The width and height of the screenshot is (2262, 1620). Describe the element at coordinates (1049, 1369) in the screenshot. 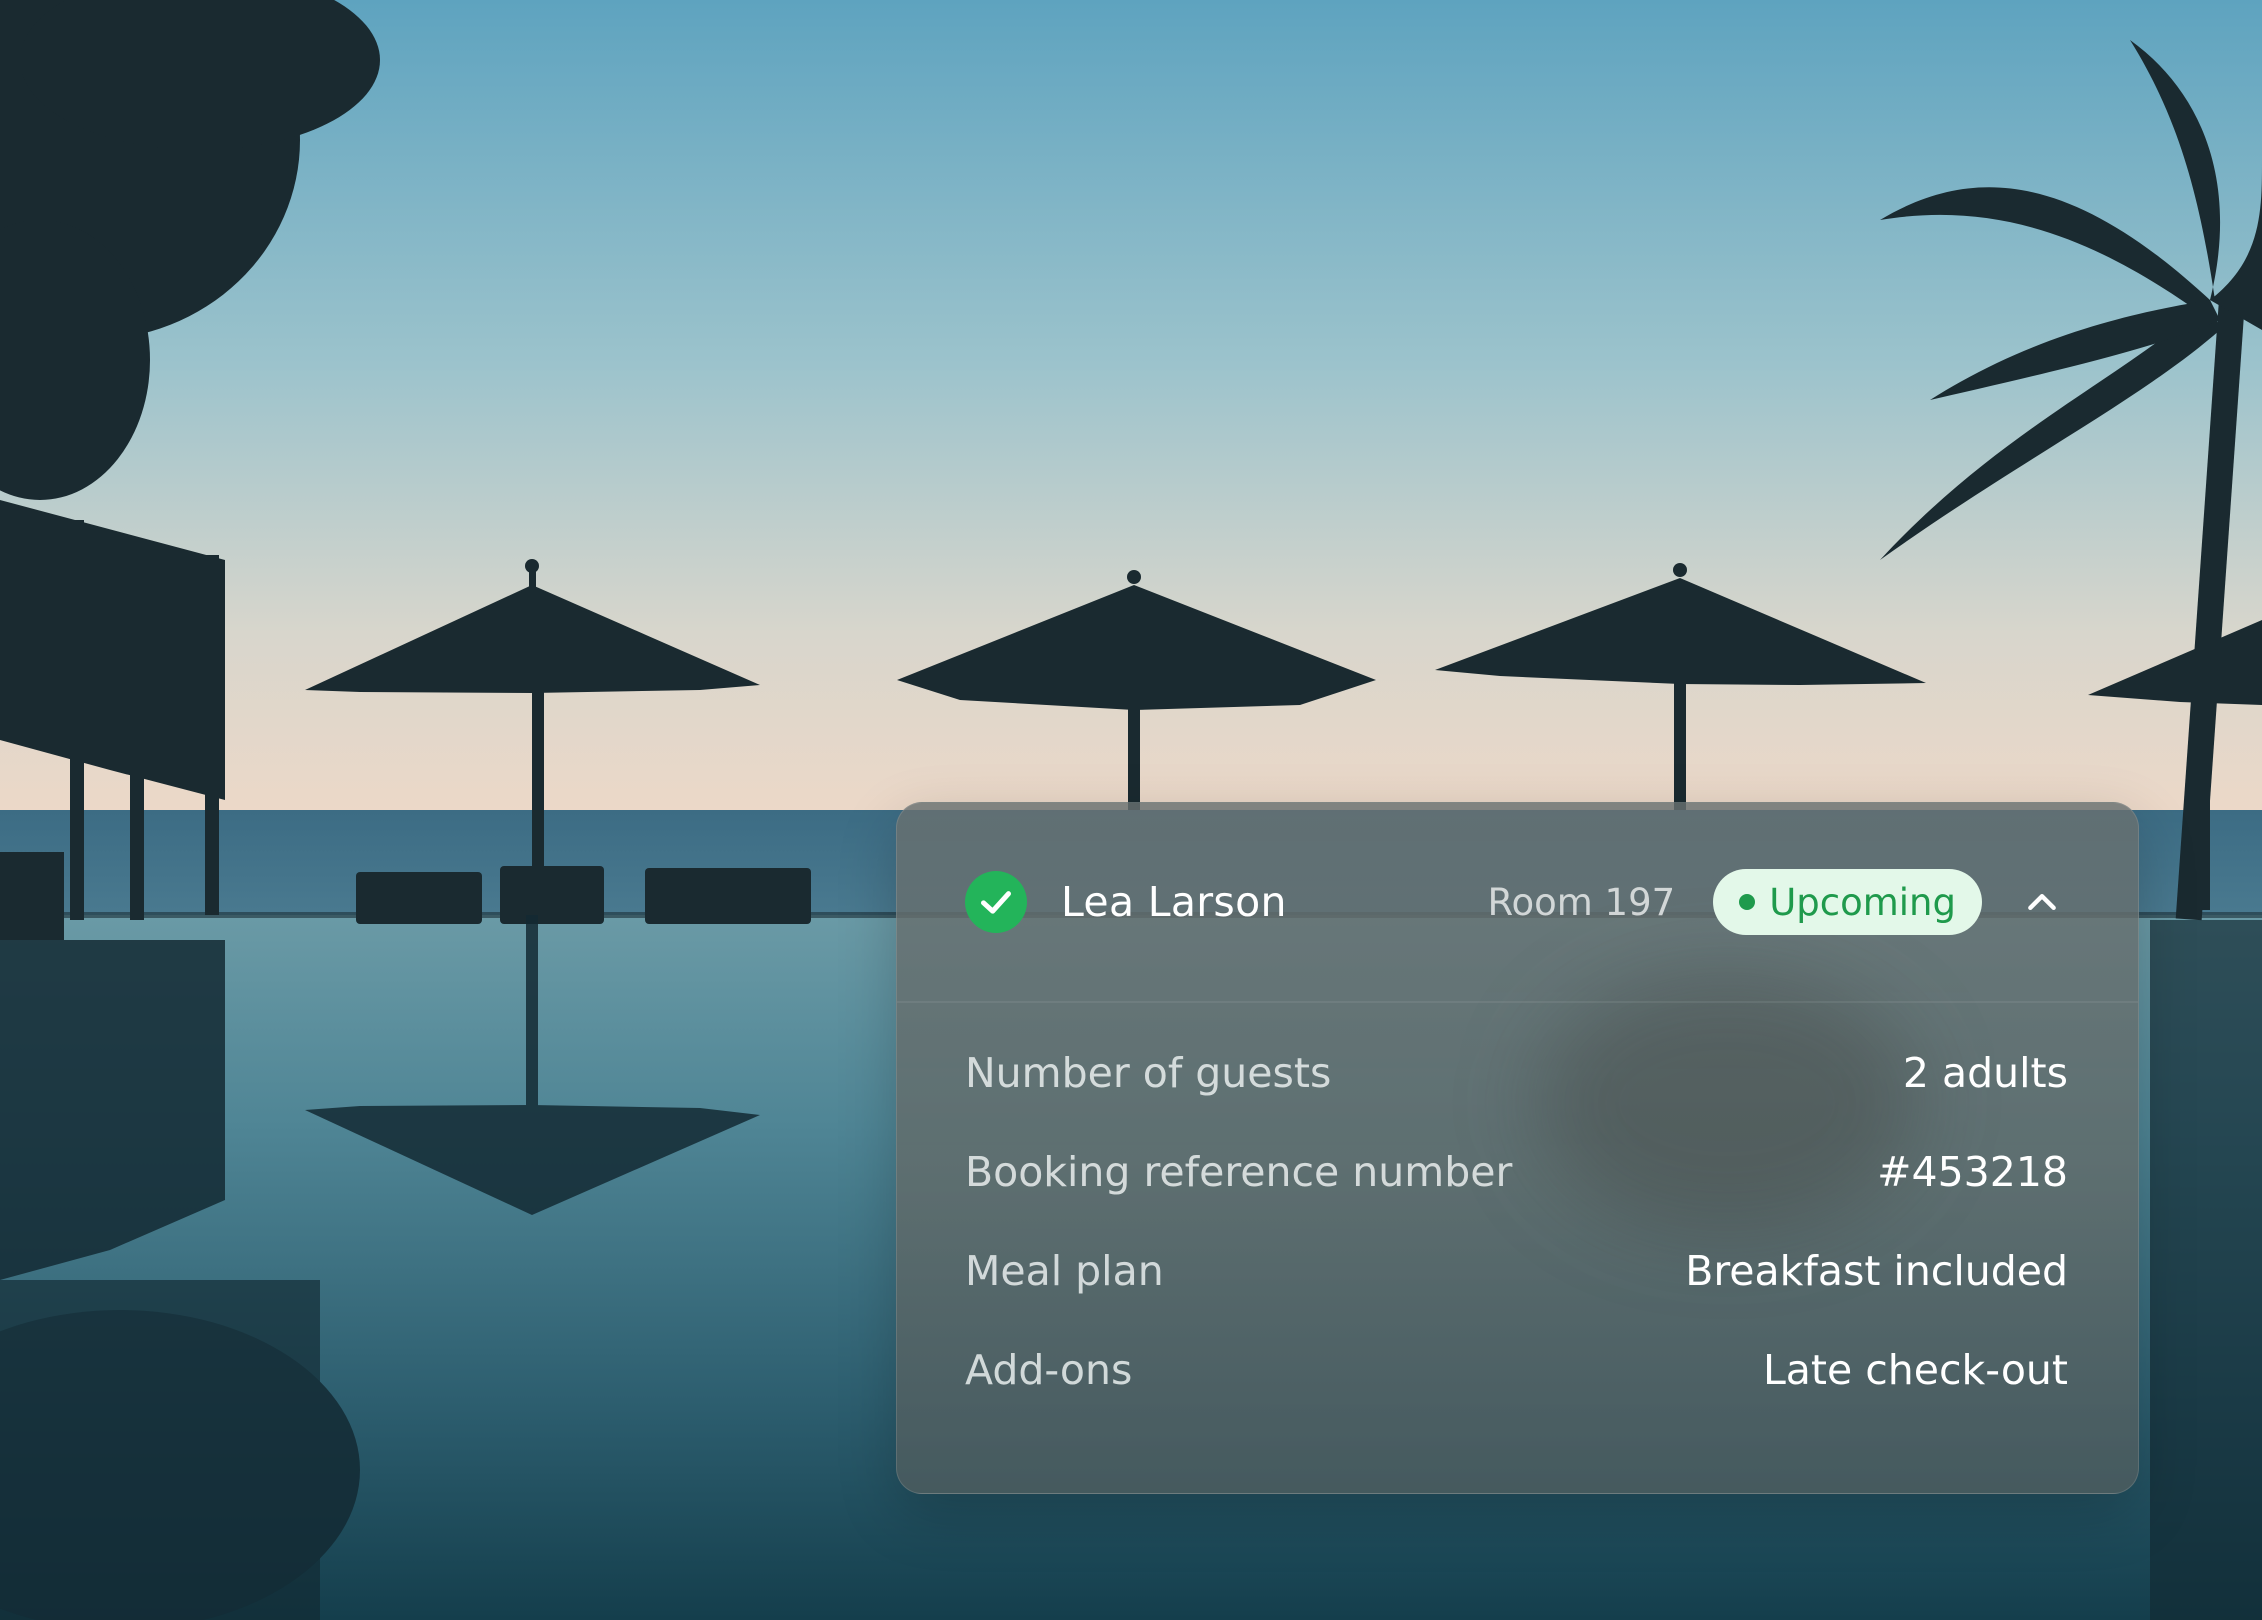

I see `detail-label: Add-ons` at that location.